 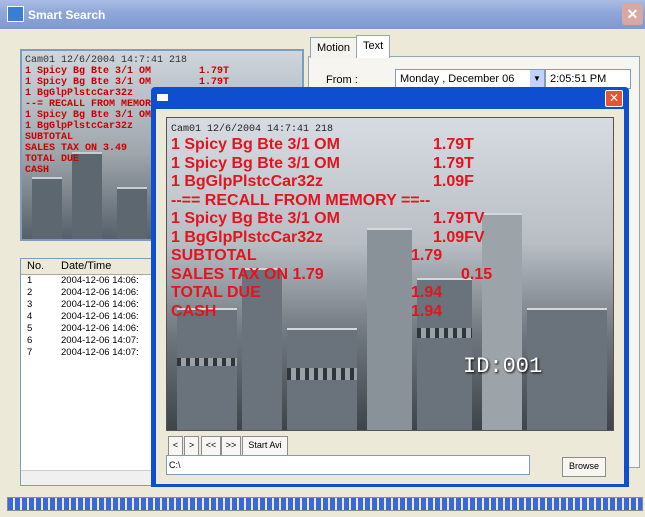 What do you see at coordinates (614, 98) in the screenshot?
I see `dialog-close-button: ✕` at bounding box center [614, 98].